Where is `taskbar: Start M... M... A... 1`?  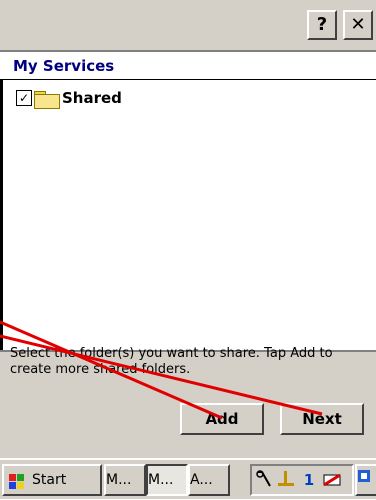 taskbar: Start M... M... A... 1 is located at coordinates (188, 478).